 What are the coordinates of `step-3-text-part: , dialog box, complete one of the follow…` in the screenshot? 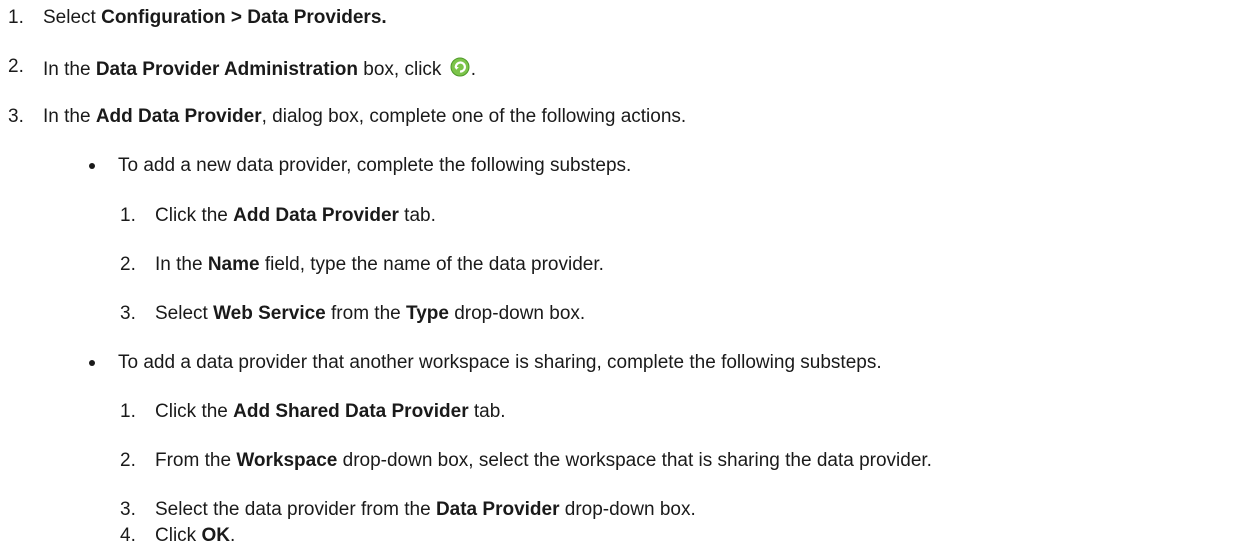 It's located at (474, 116).